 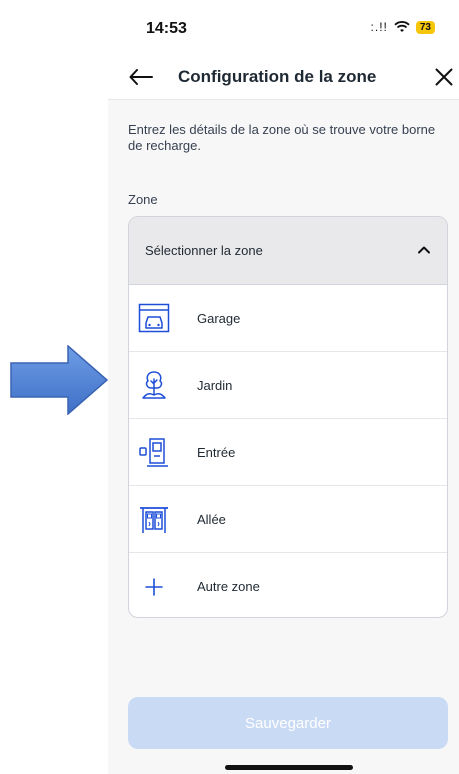 What do you see at coordinates (216, 452) in the screenshot?
I see `zone-option-label: Entrée` at bounding box center [216, 452].